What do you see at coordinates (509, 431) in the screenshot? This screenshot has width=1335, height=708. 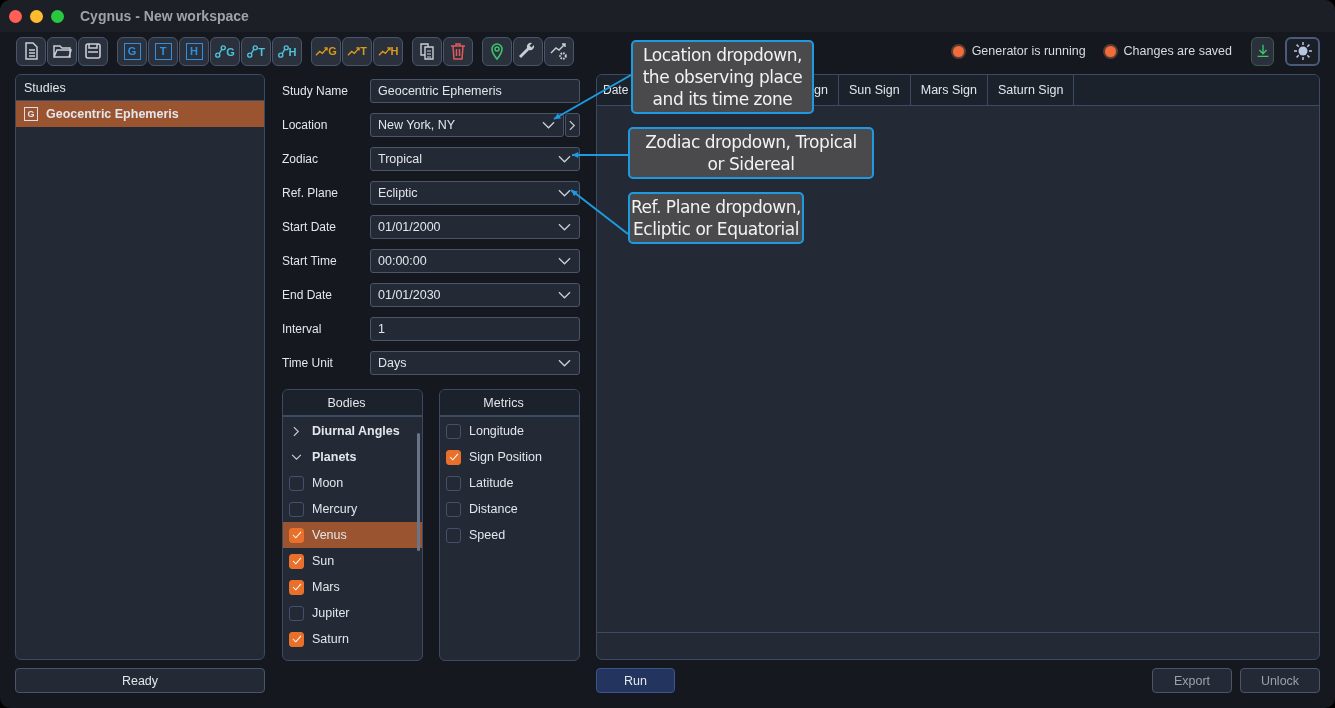 I see `metric-item: Longitude` at bounding box center [509, 431].